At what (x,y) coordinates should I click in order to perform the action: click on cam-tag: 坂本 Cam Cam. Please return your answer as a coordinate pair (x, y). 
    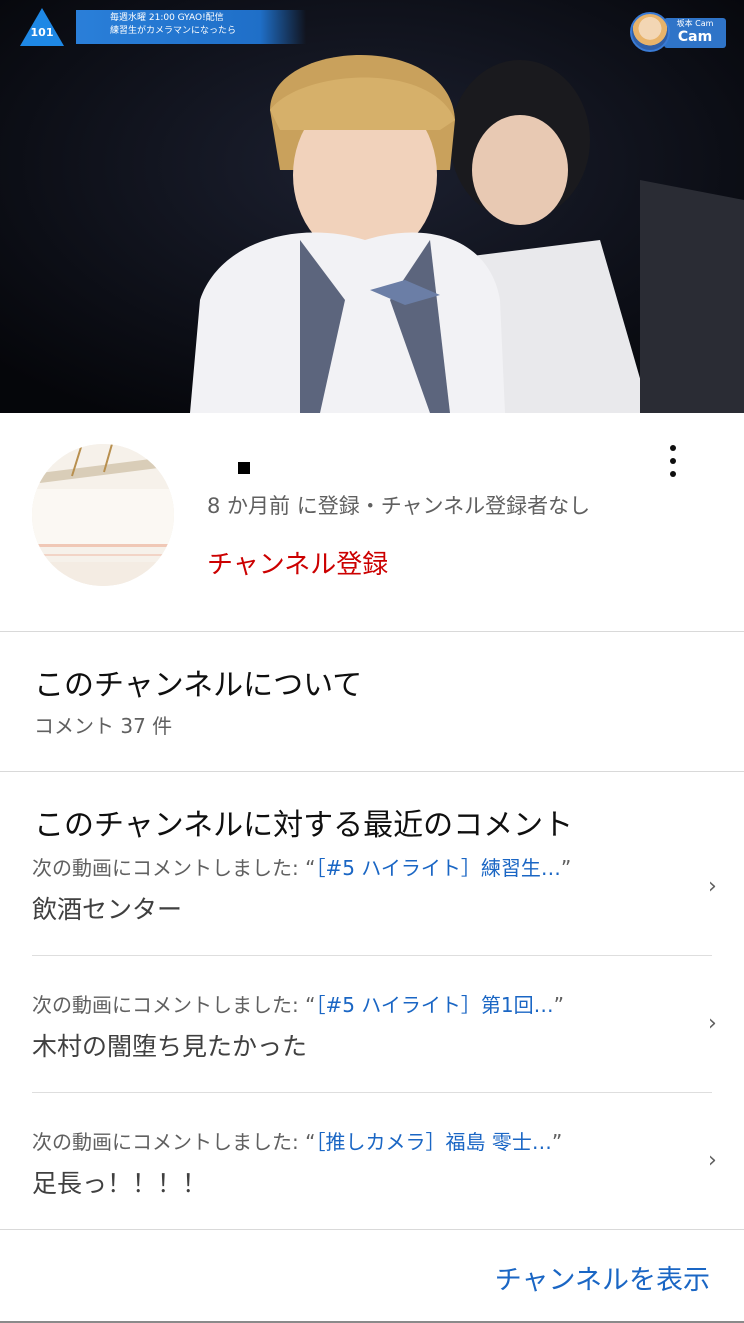
    Looking at the image, I should click on (695, 33).